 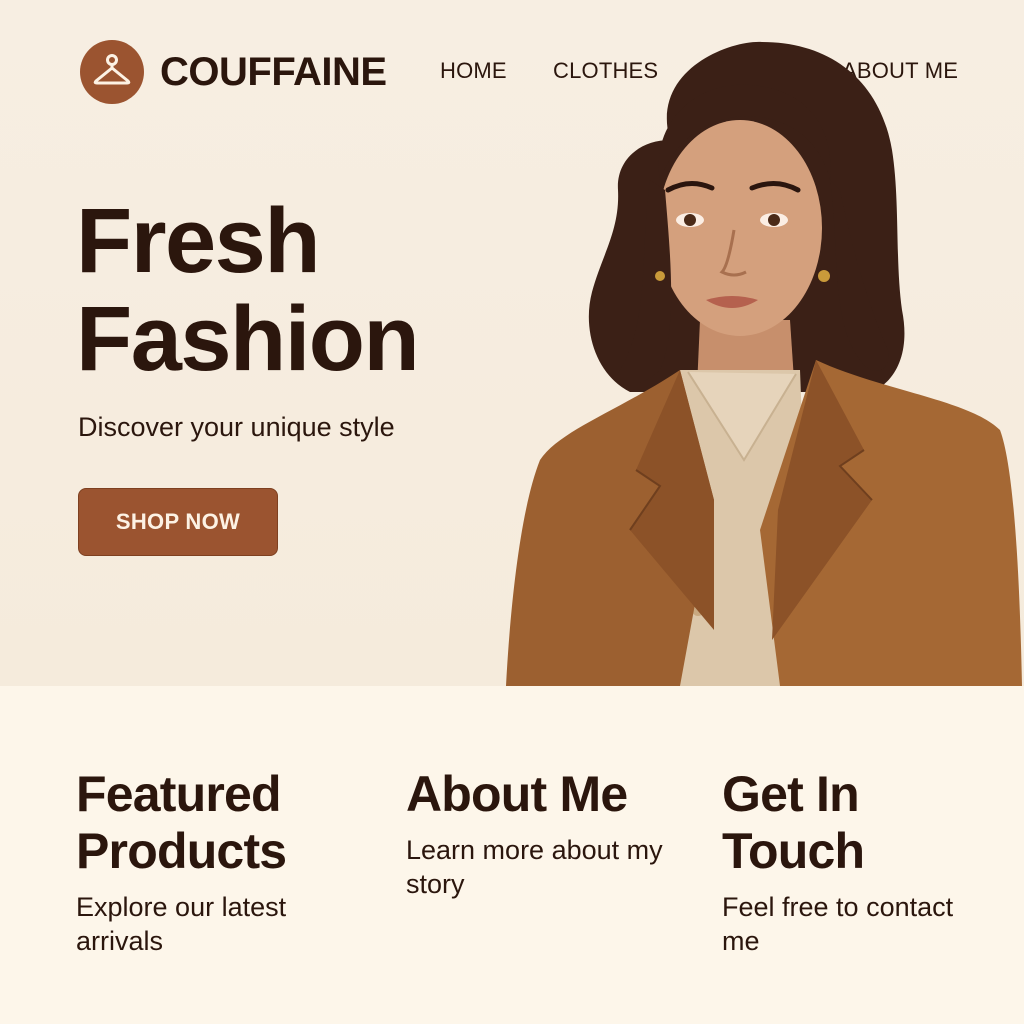 What do you see at coordinates (236, 427) in the screenshot?
I see `hero-subtitle: Discover your unique style` at bounding box center [236, 427].